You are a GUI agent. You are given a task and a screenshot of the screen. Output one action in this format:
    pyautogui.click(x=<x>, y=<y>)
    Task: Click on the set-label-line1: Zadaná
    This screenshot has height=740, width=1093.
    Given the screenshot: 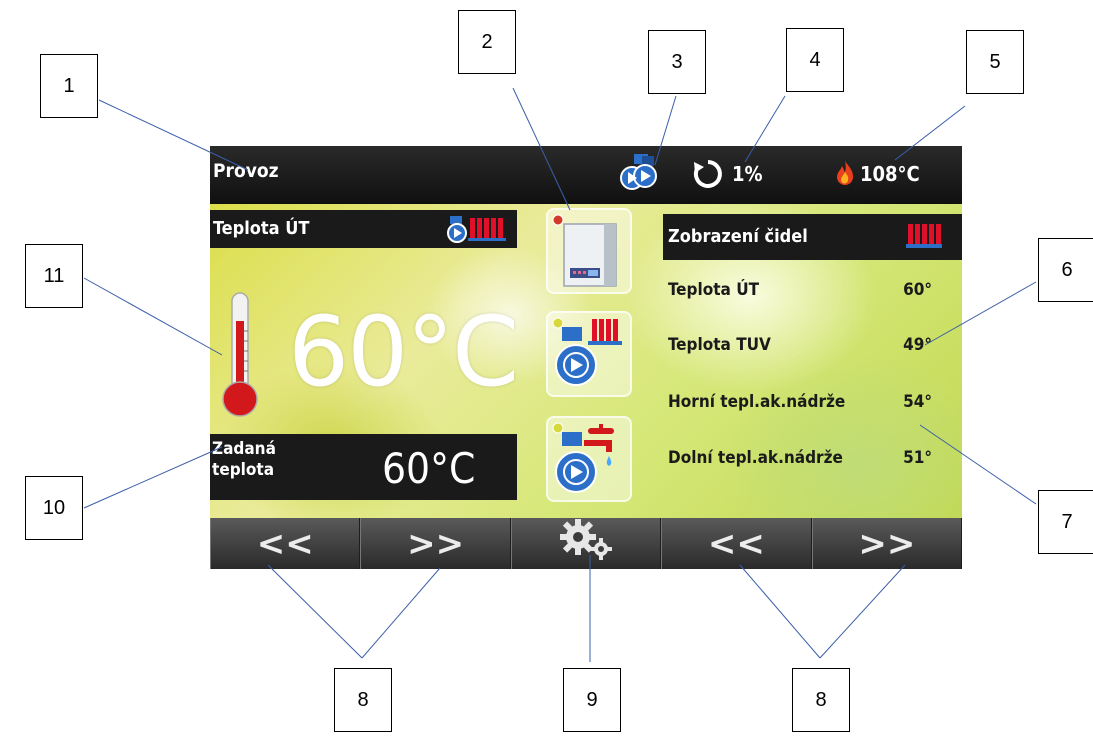 What is the action you would take?
    pyautogui.click(x=244, y=449)
    